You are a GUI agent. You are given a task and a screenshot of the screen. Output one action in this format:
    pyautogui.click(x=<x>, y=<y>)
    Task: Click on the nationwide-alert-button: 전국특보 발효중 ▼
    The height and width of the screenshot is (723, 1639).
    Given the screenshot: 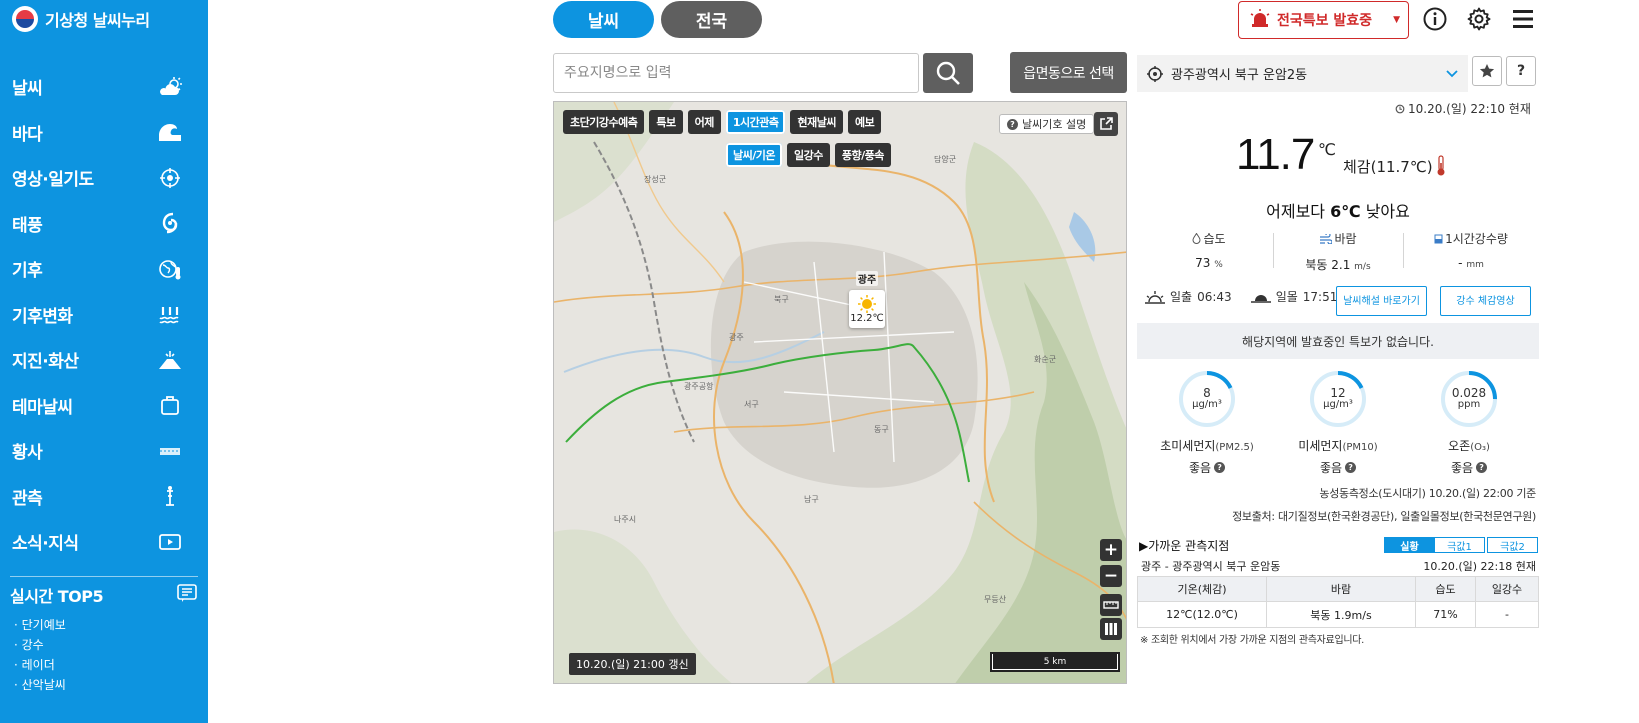 What is the action you would take?
    pyautogui.click(x=1323, y=20)
    